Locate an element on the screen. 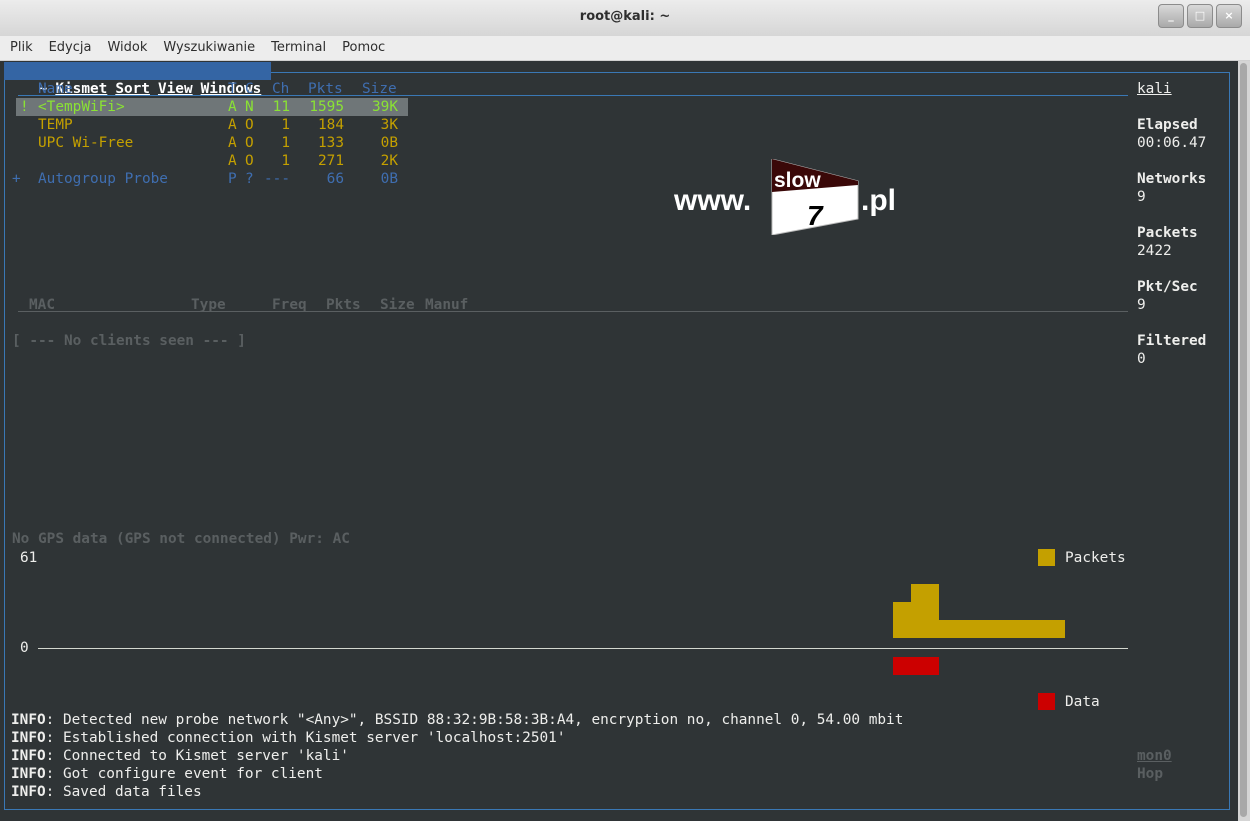 The image size is (1250, 821). info-text: : Got configure event for client is located at coordinates (184, 774).